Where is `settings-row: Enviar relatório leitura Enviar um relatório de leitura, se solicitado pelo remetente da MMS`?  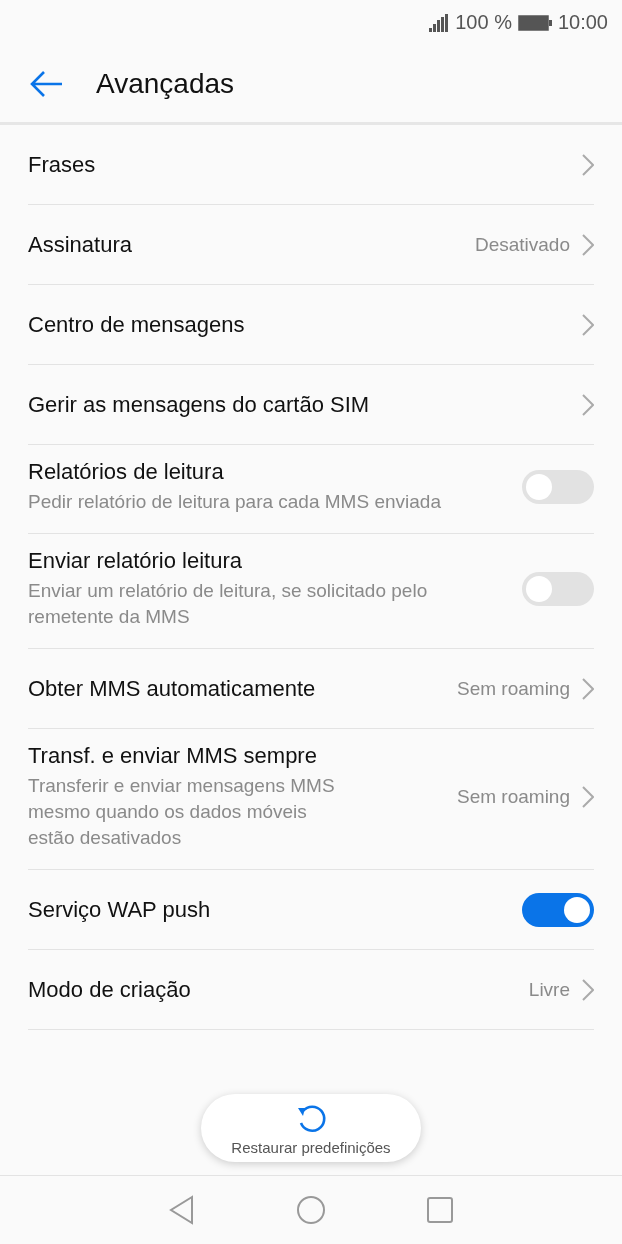
settings-row: Enviar relatório leitura Enviar um relatório de leitura, se solicitado pelo remetente da MMS is located at coordinates (311, 591).